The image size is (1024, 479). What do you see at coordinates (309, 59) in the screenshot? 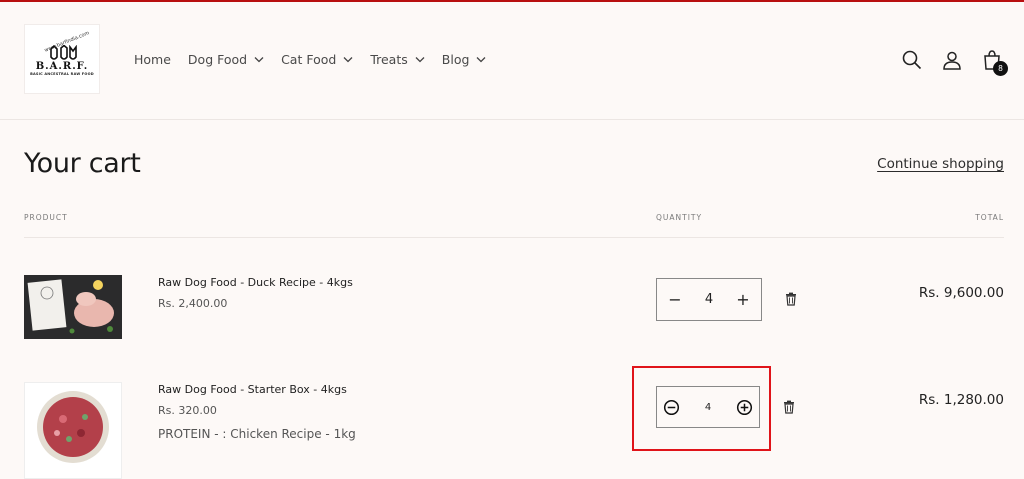
I see `nav-item-label: Cat Food` at bounding box center [309, 59].